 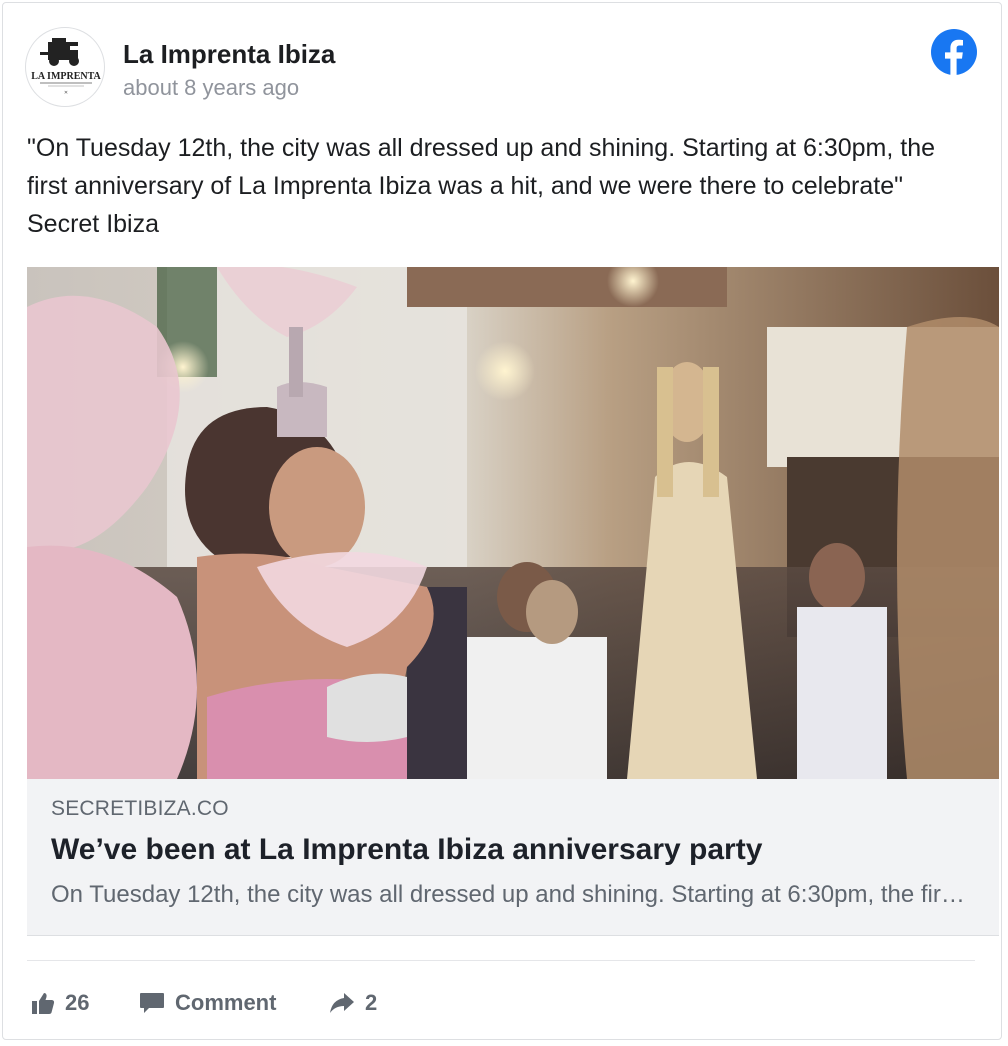 I want to click on comment-button: Comment, so click(x=207, y=1003).